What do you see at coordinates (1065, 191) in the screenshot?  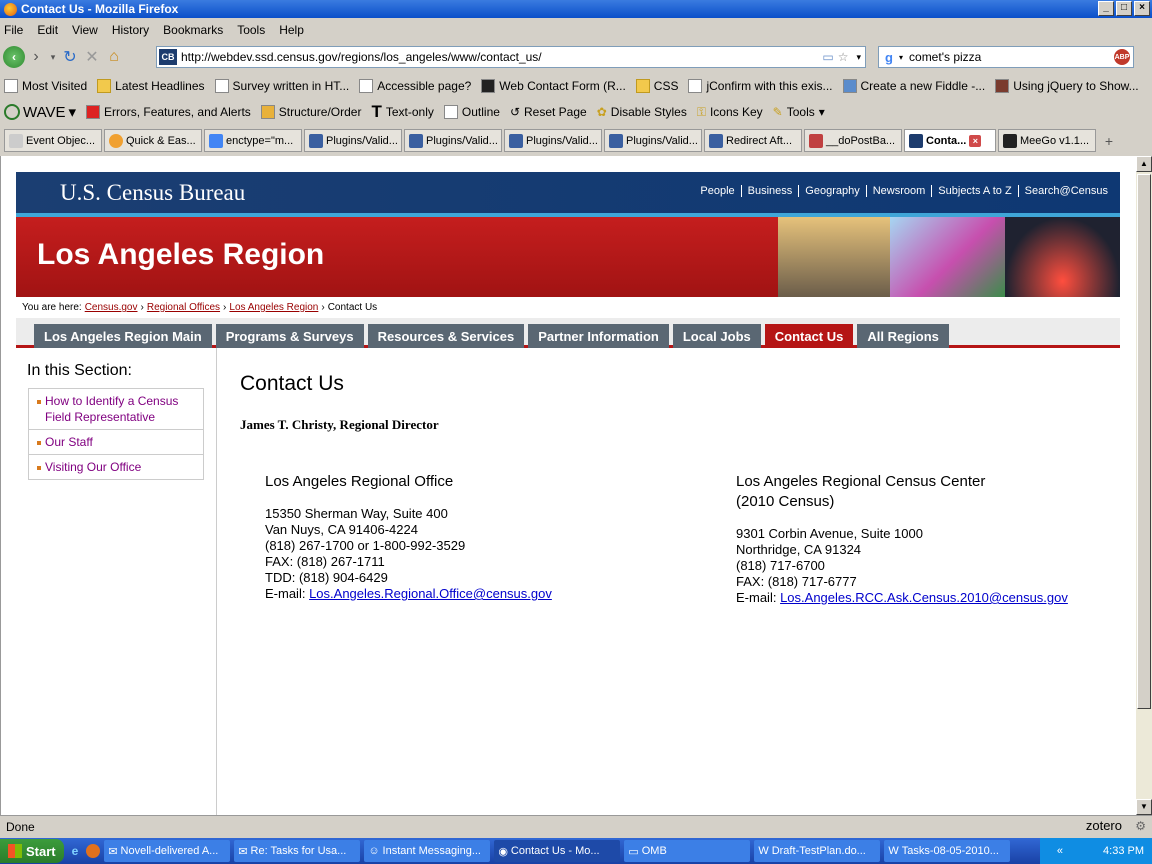 I see `topnav-search: Search@Census` at bounding box center [1065, 191].